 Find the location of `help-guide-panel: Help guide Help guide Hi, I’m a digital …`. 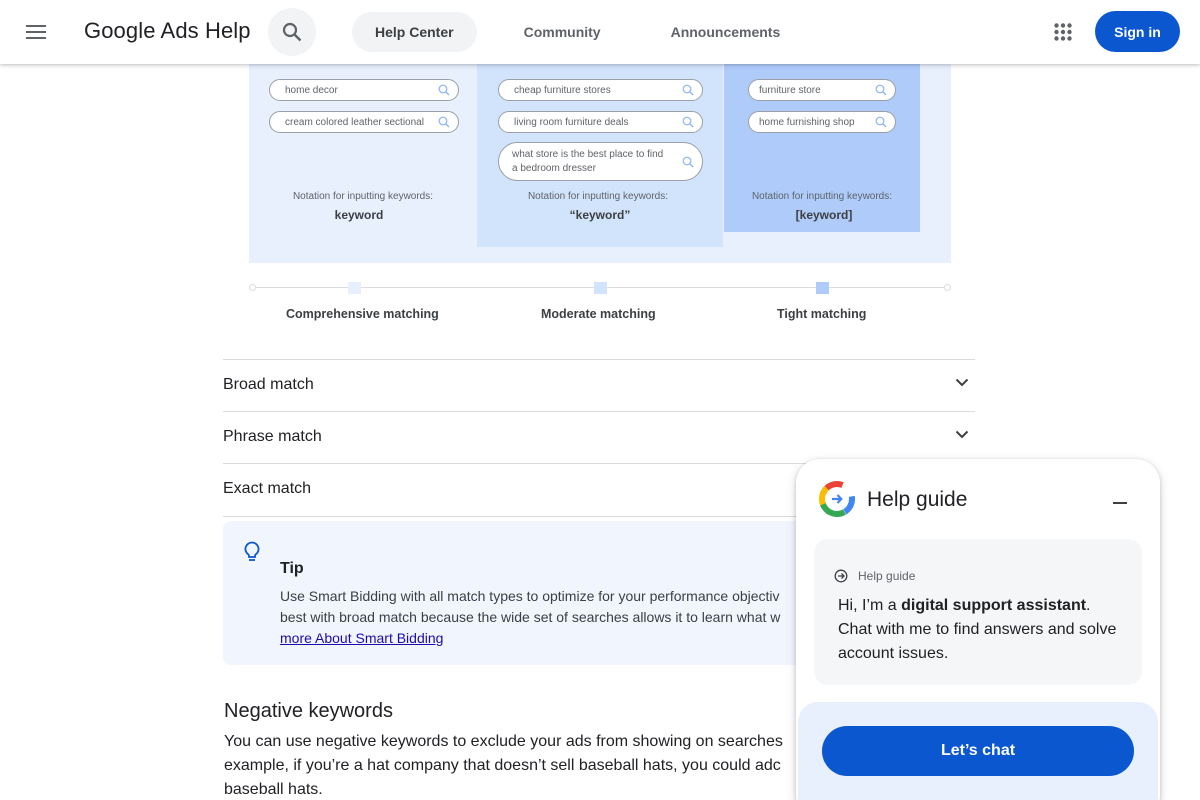

help-guide-panel: Help guide Help guide Hi, I’m a digital … is located at coordinates (978, 629).